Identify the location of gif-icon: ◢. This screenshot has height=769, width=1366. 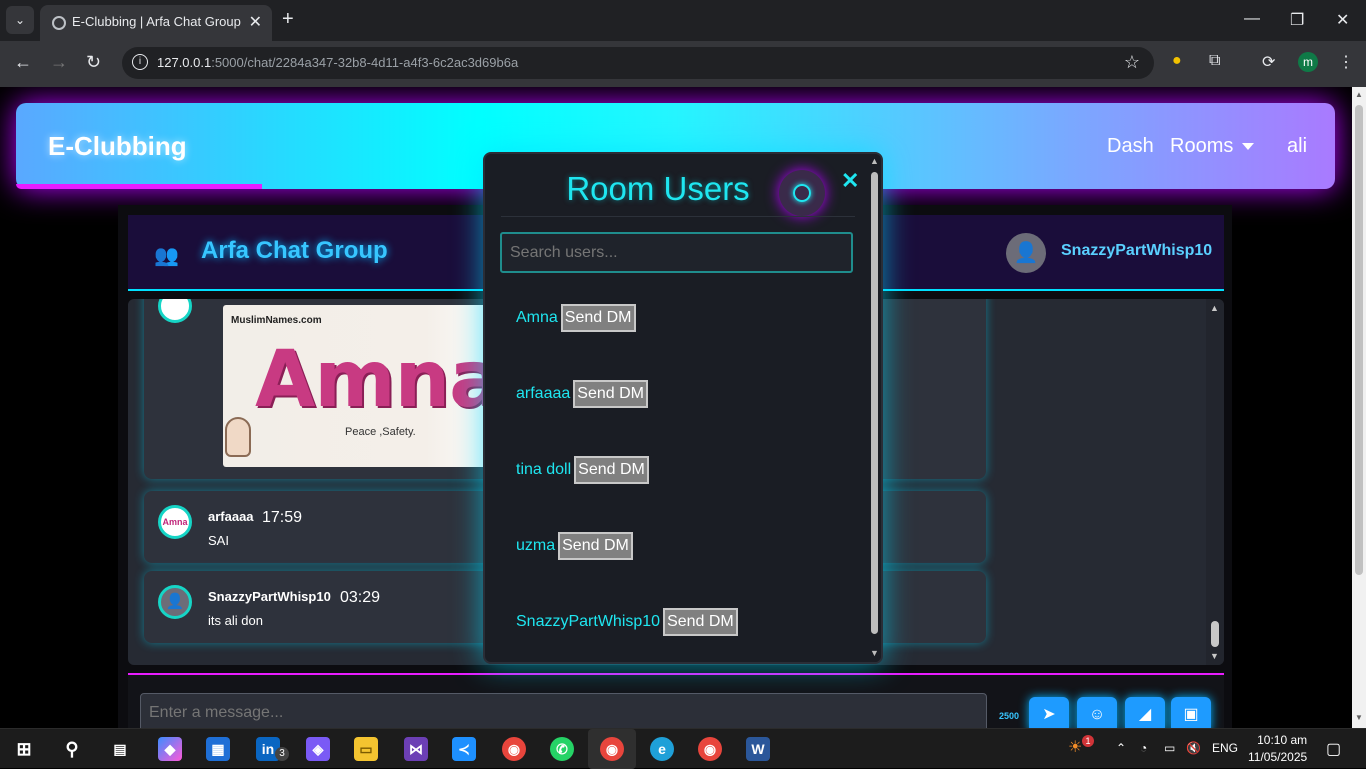
(1145, 712).